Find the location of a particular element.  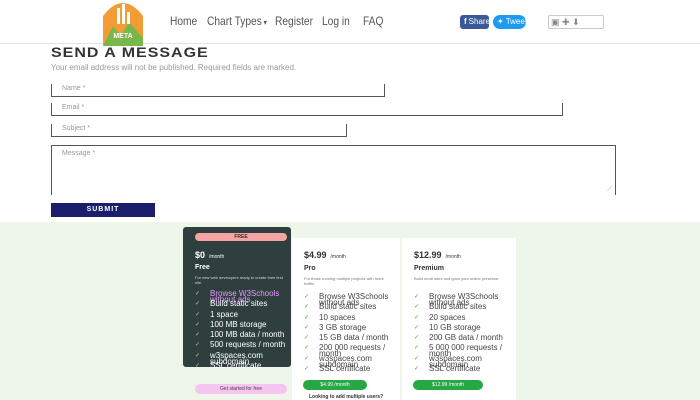

plan-price: $0/month is located at coordinates (209, 255).